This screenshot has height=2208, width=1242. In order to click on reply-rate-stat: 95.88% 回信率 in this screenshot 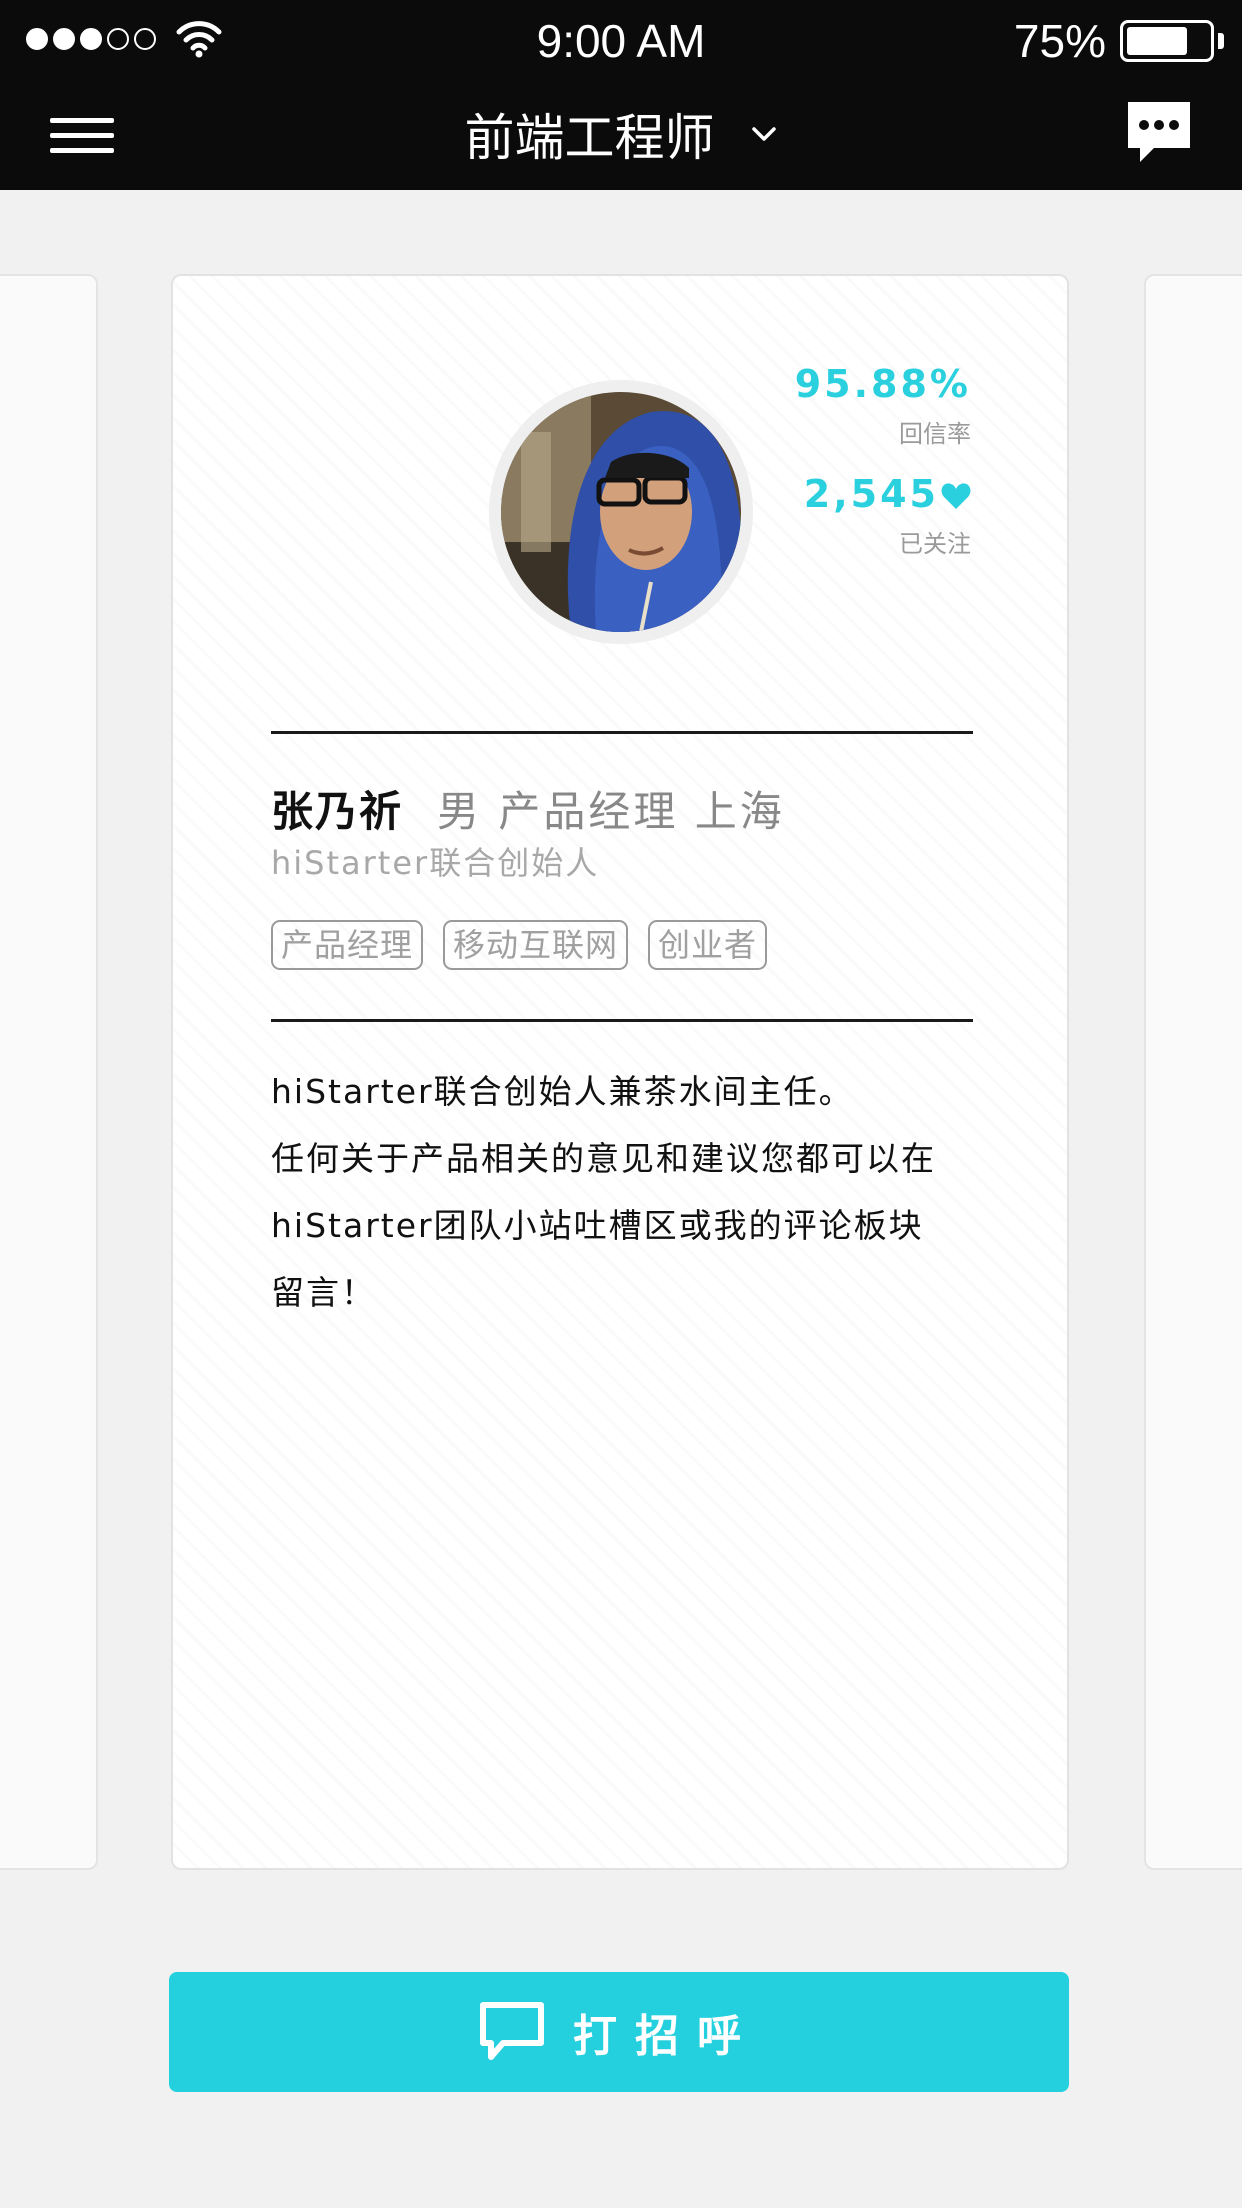, I will do `click(883, 405)`.